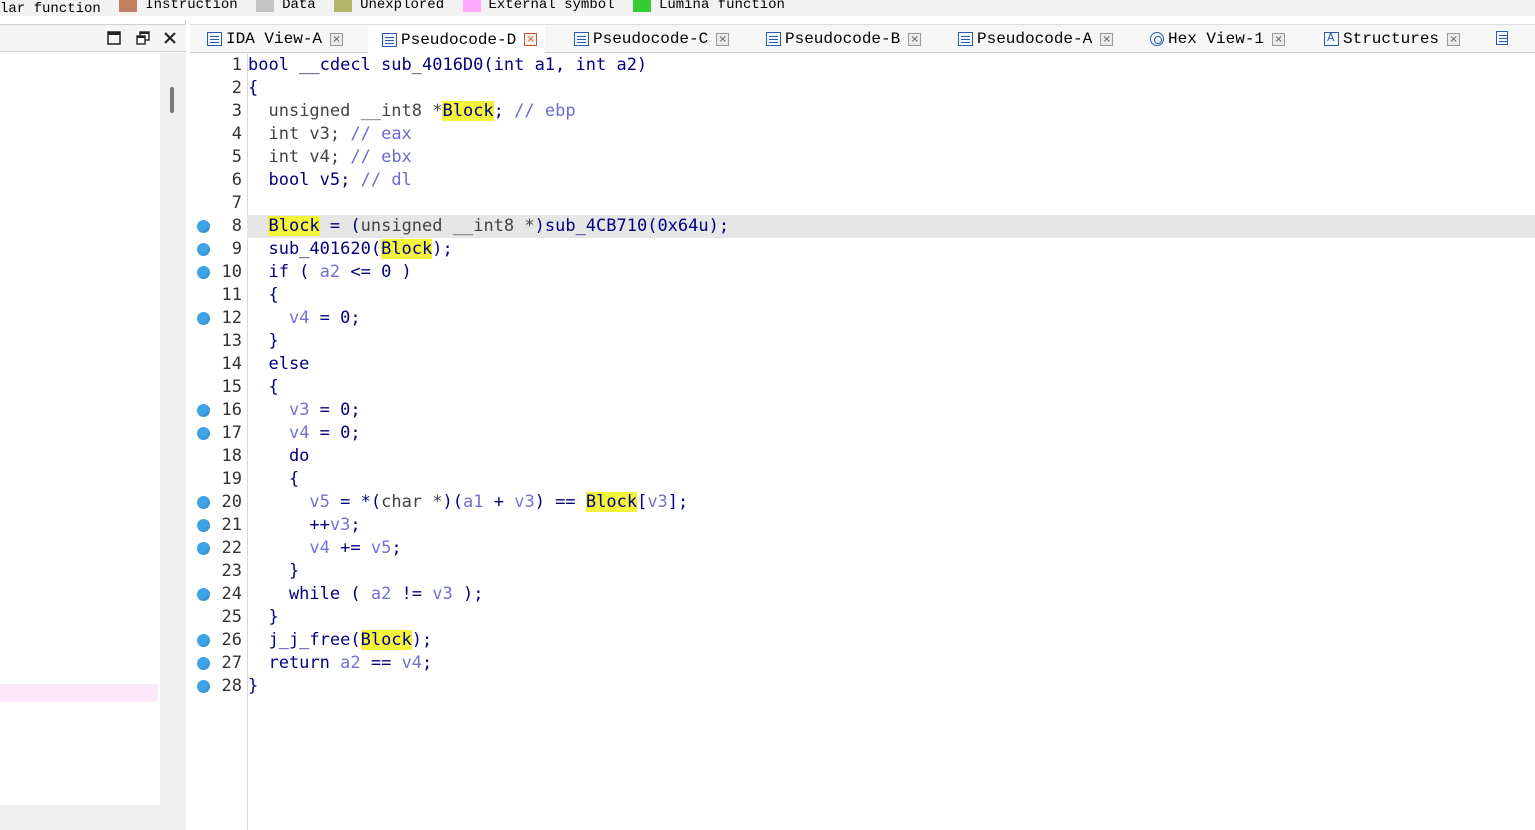 Image resolution: width=1535 pixels, height=830 pixels. Describe the element at coordinates (862, 502) in the screenshot. I see `code-line: 20 v5 = *(char *)(a1 + v3) == Block[v3];` at that location.